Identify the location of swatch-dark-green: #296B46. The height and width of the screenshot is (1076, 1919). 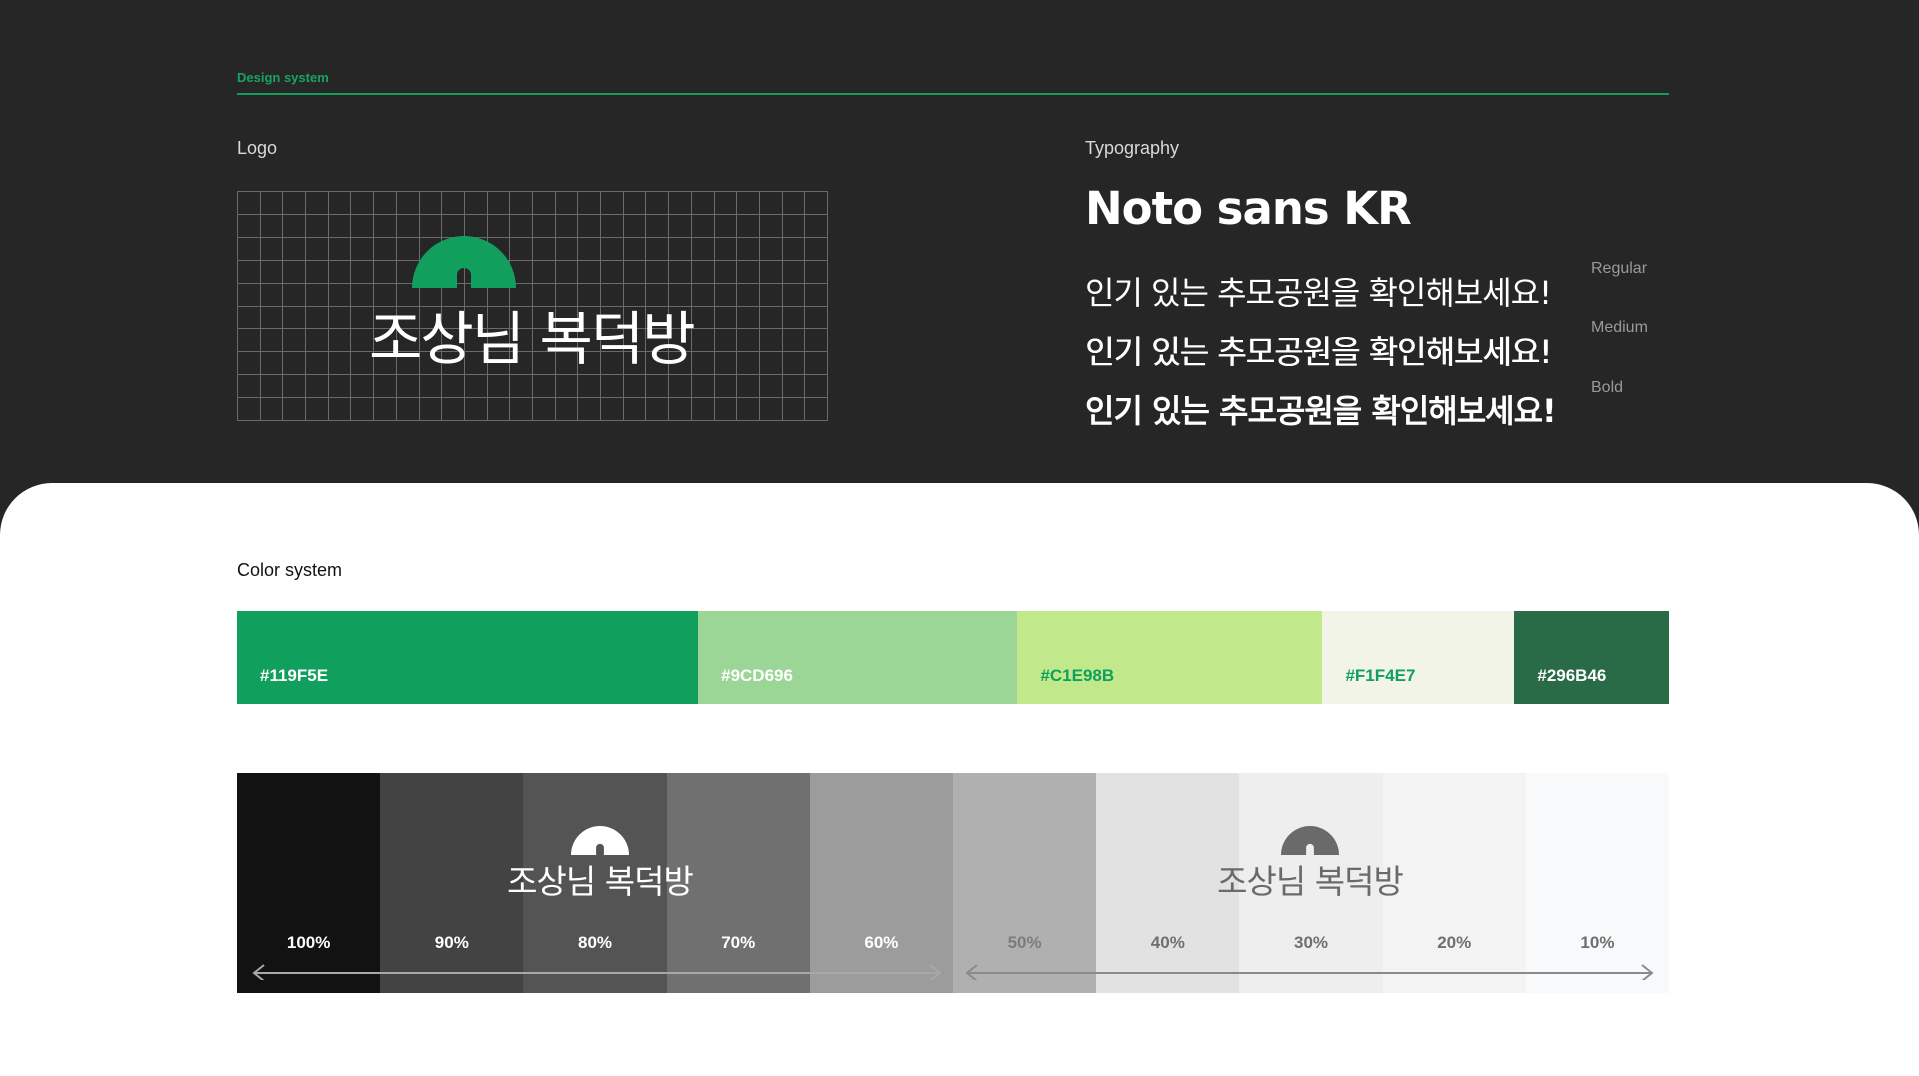
(1592, 657).